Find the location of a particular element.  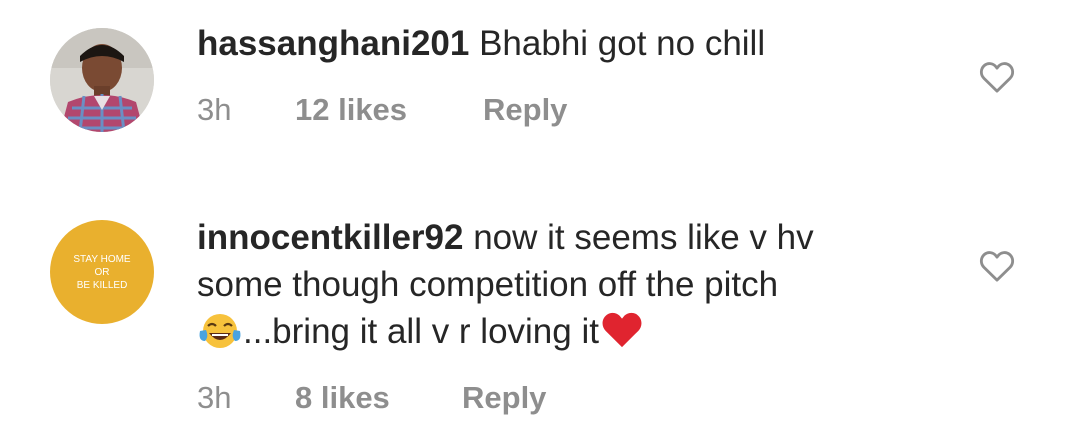

avatar: STAY HOME OR BE KILLED is located at coordinates (102, 272).